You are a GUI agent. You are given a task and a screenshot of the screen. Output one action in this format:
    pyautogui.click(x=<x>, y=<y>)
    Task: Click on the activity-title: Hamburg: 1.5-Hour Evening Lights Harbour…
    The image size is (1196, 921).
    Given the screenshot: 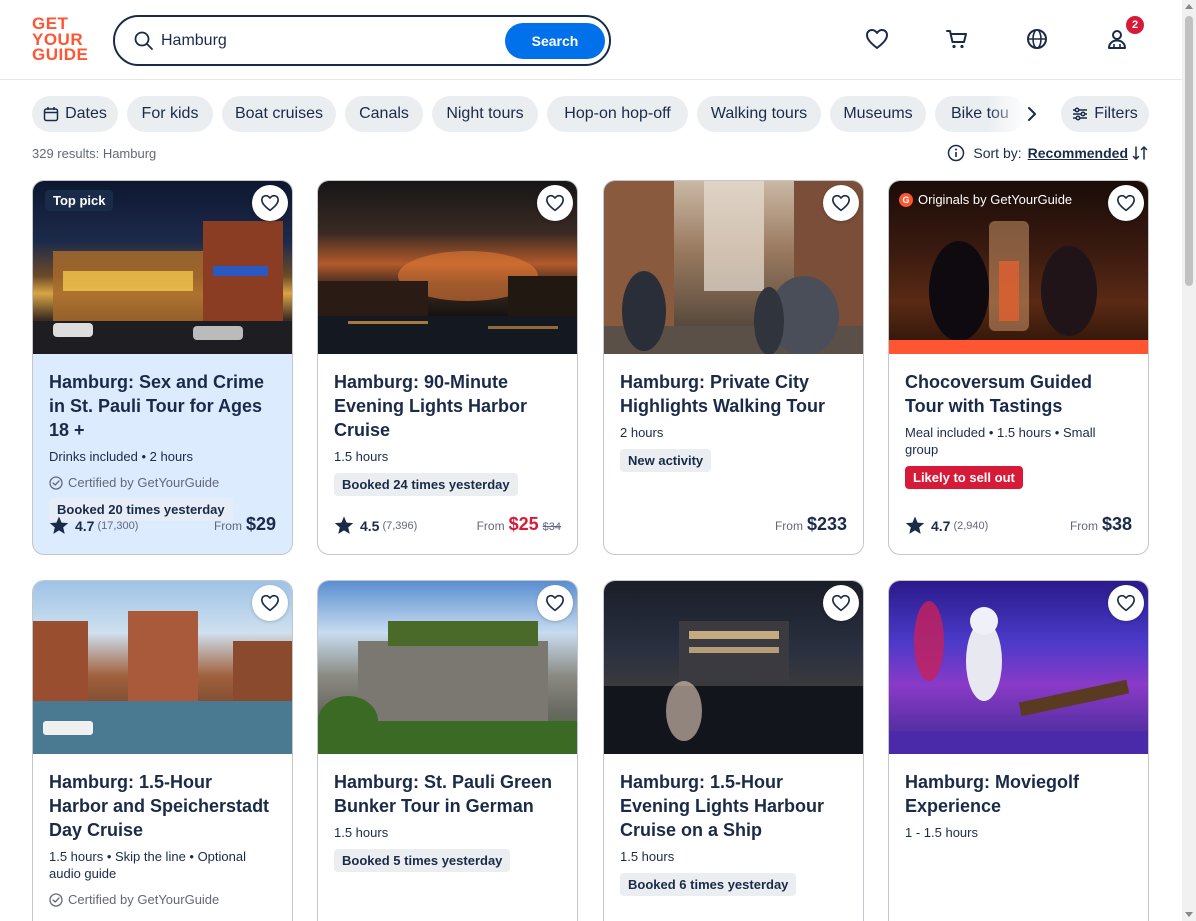 What is the action you would take?
    pyautogui.click(x=733, y=806)
    